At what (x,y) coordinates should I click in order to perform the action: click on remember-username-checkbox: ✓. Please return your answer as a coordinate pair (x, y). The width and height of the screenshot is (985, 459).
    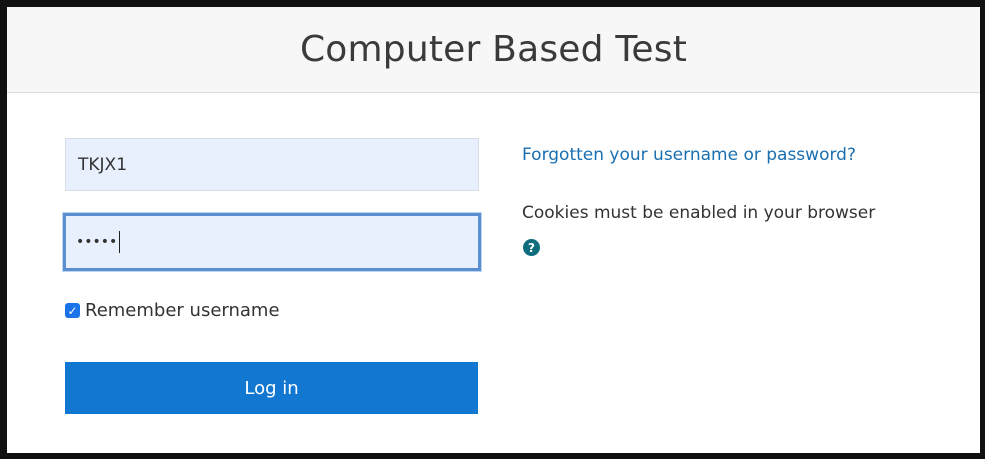
    Looking at the image, I should click on (72, 310).